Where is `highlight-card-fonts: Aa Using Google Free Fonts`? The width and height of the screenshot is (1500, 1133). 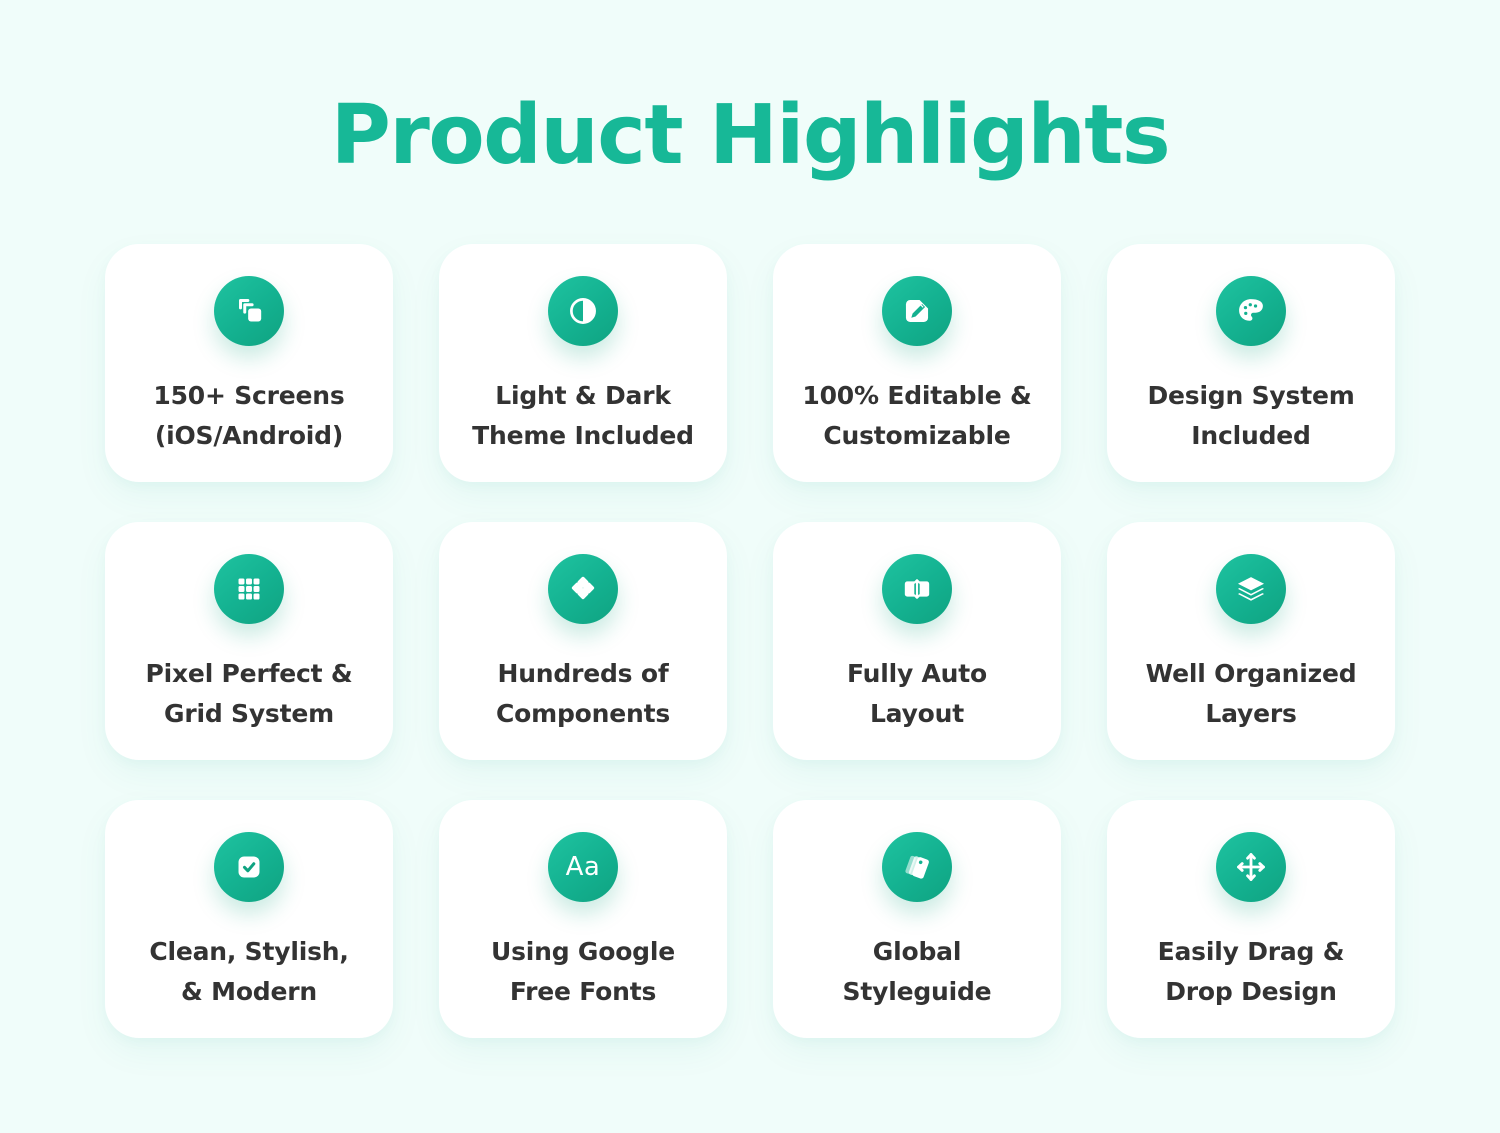
highlight-card-fonts: Aa Using Google Free Fonts is located at coordinates (583, 919).